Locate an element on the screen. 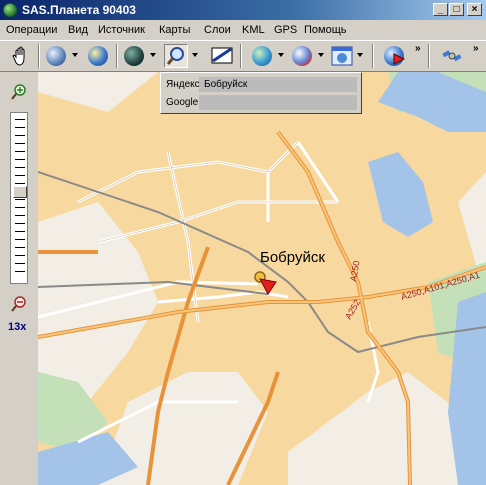 This screenshot has height=485, width=486. google-search-row: Google! is located at coordinates (261, 102).